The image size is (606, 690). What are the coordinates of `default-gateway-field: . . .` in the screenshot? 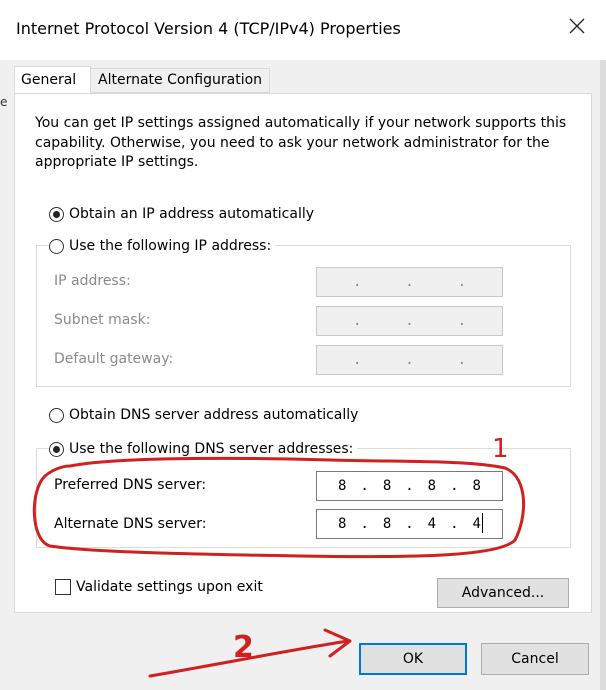 It's located at (409, 360).